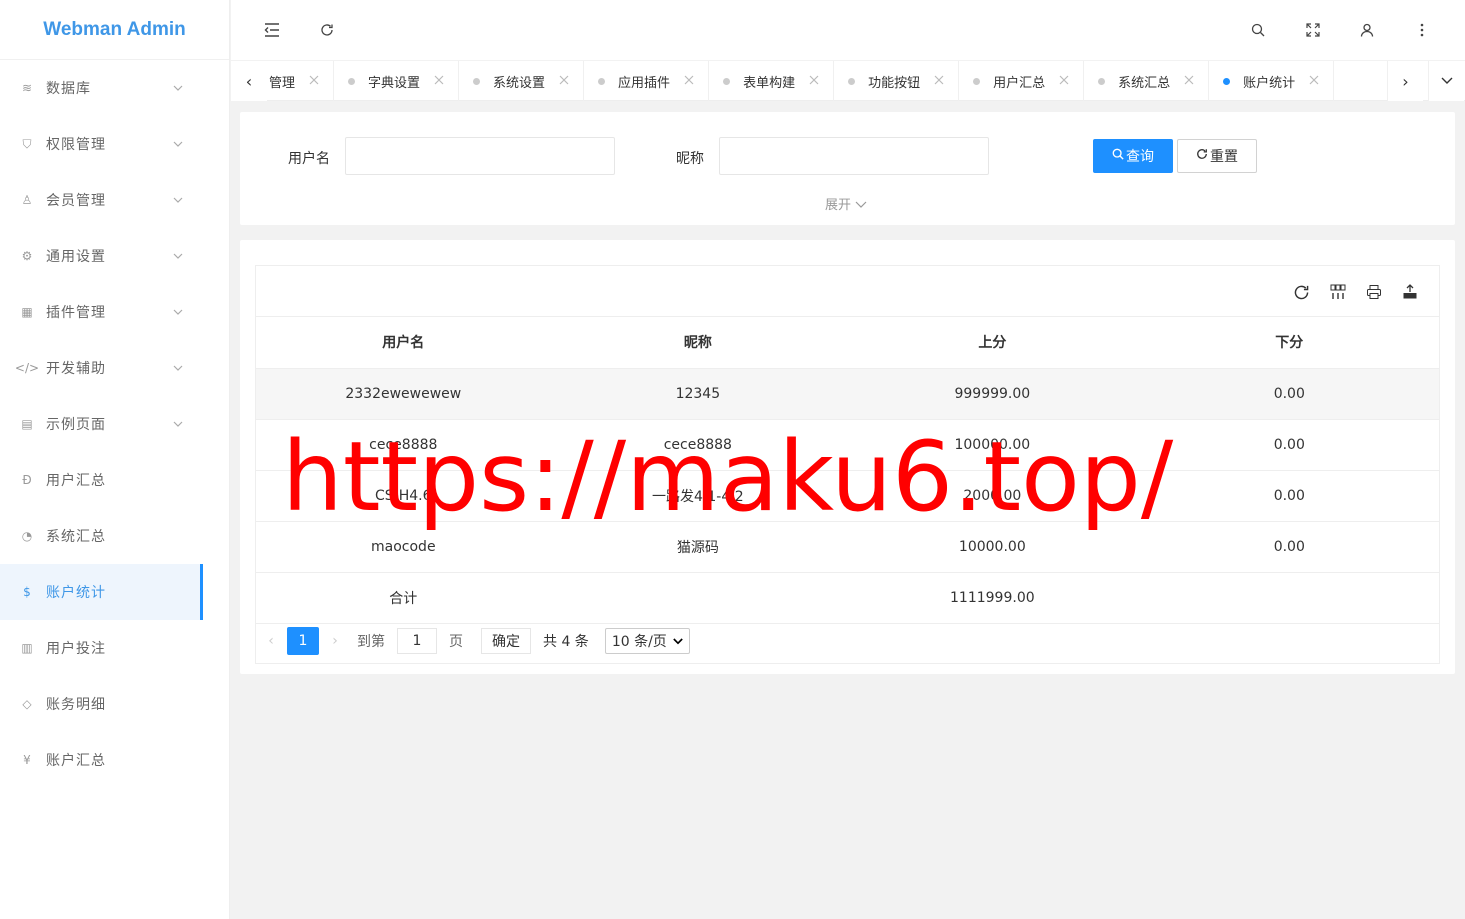 This screenshot has height=919, width=1465. I want to click on tab: 管理, so click(301, 81).